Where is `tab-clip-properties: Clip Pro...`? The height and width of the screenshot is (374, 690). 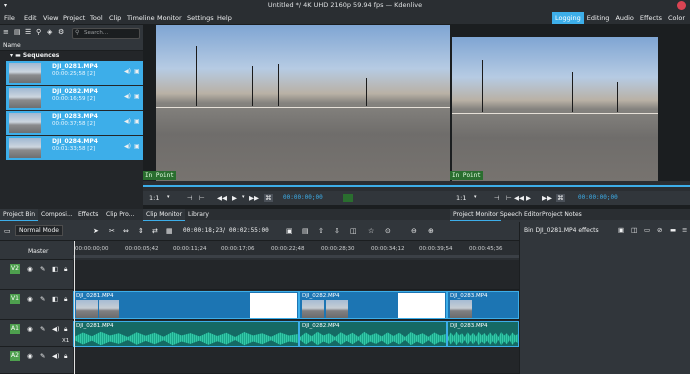 tab-clip-properties: Clip Pro... is located at coordinates (120, 214).